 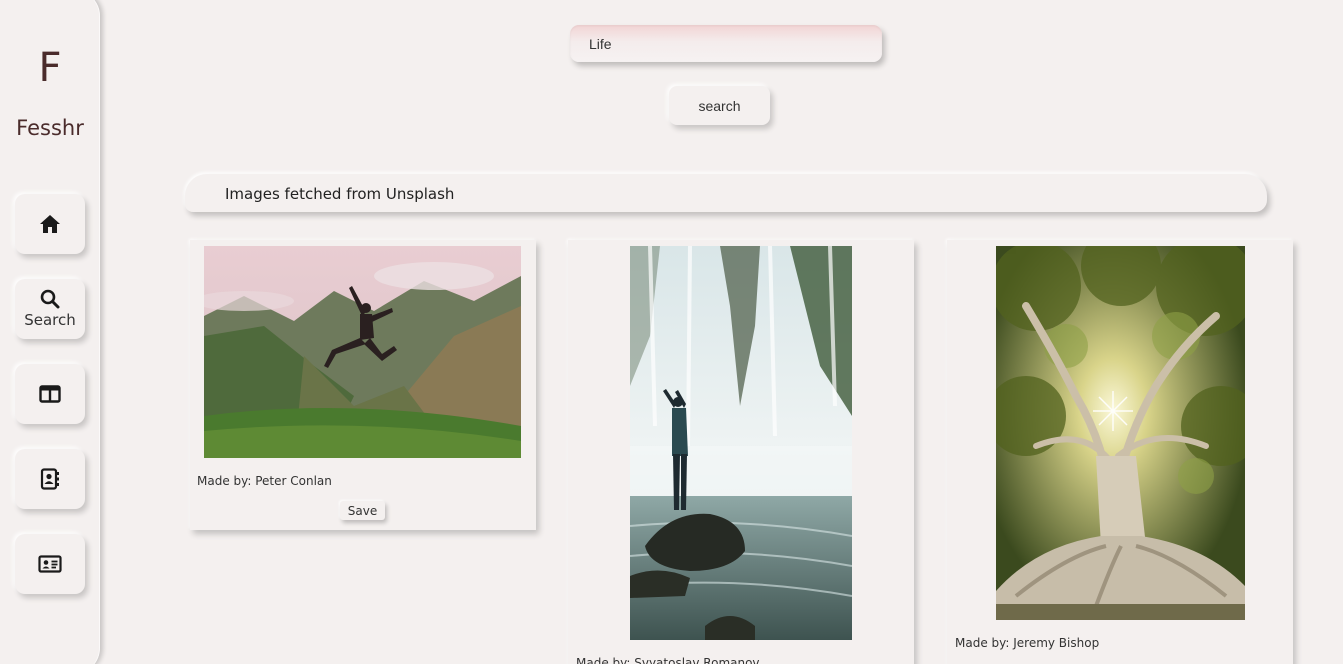 I want to click on photo-mountain-jump, so click(x=362, y=352).